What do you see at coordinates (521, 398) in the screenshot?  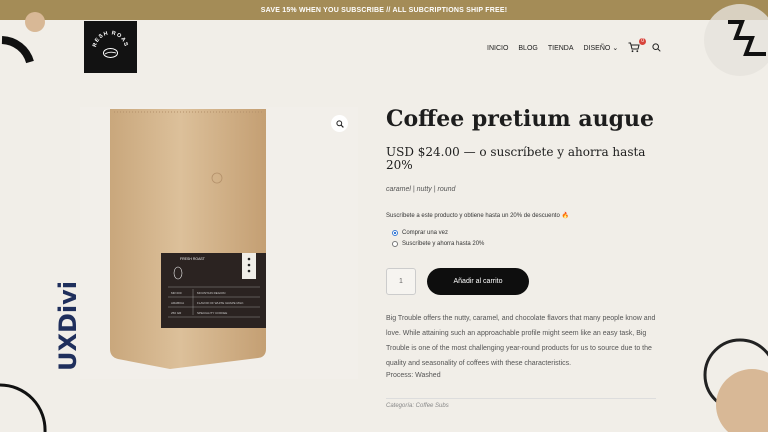 I see `divider` at bounding box center [521, 398].